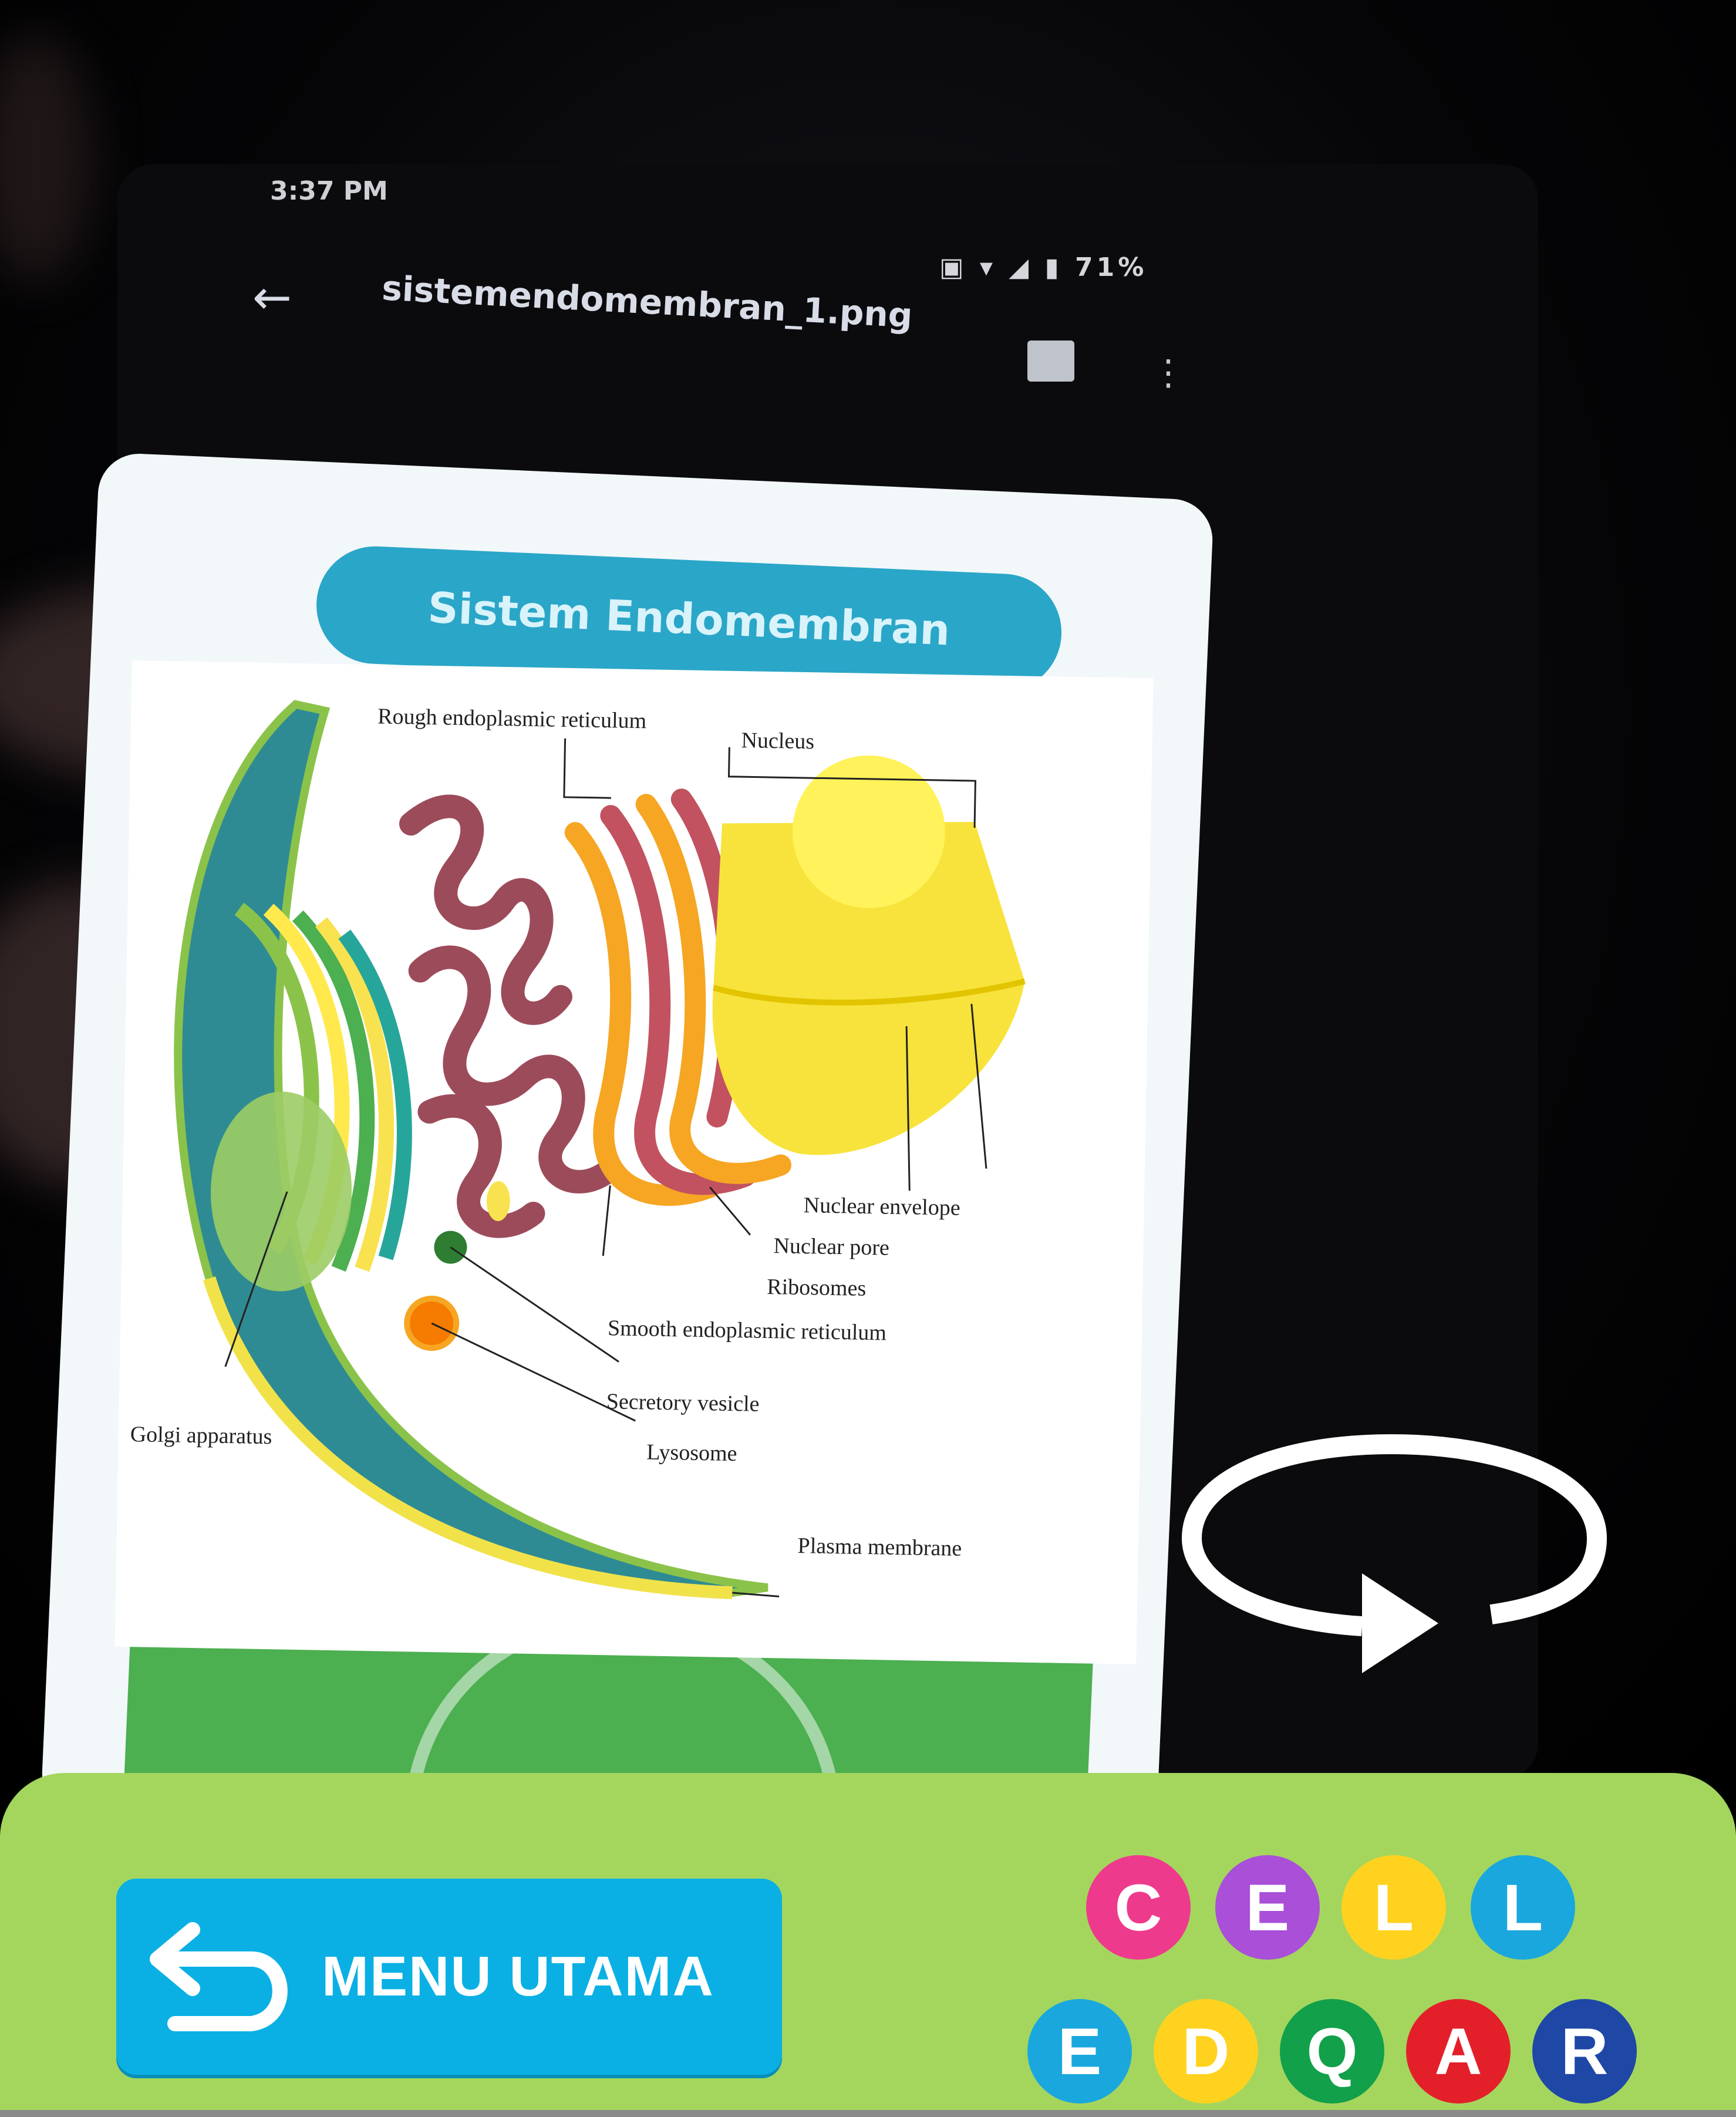 Image resolution: width=1736 pixels, height=2117 pixels. Describe the element at coordinates (450, 1248) in the screenshot. I see `secretory-vesicle` at that location.